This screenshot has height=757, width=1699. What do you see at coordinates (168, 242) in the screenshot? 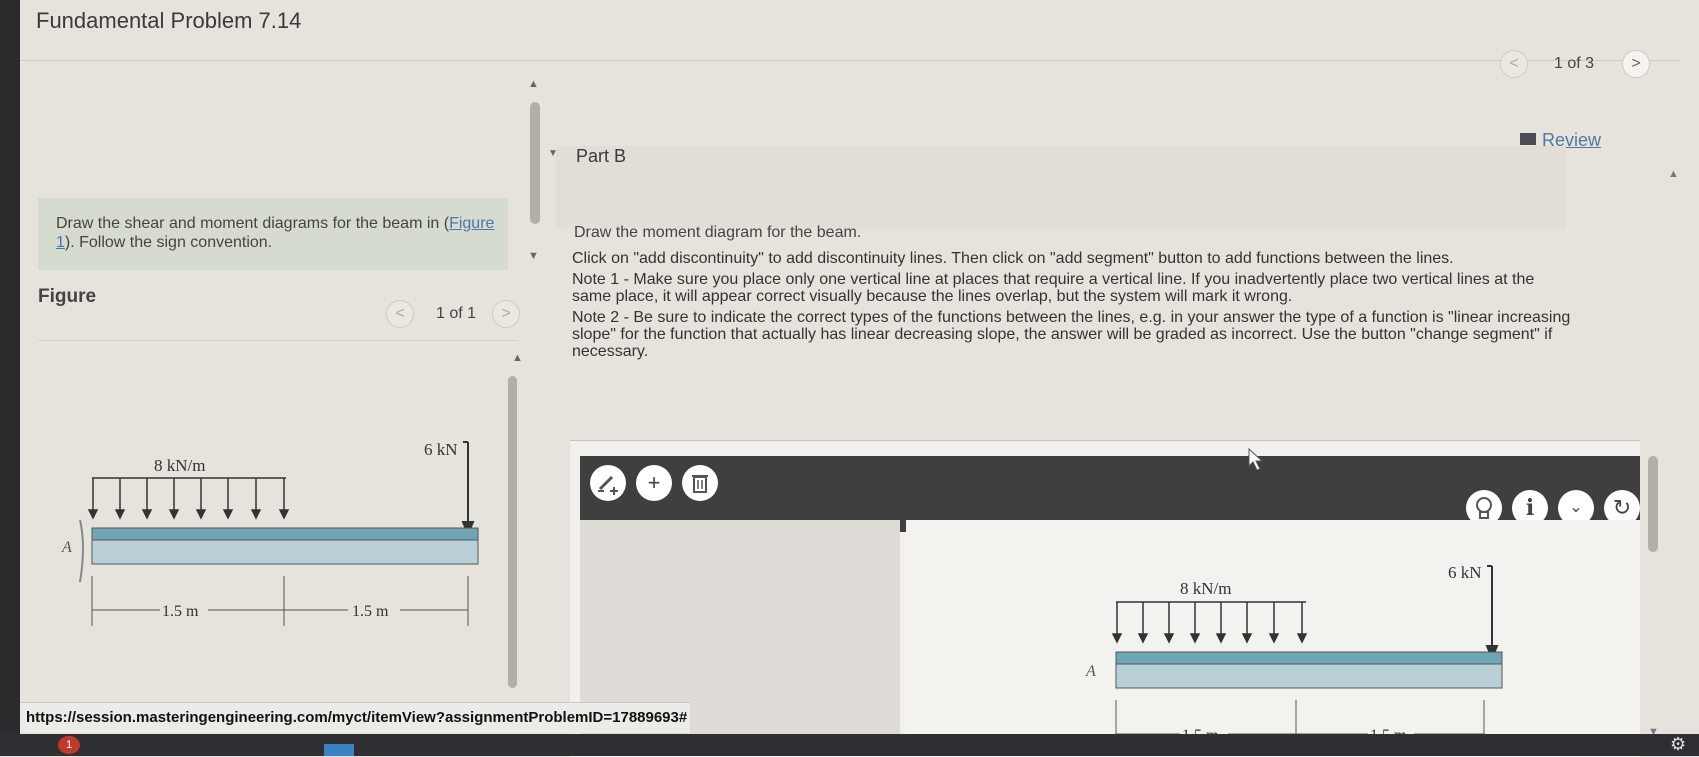
I see `intro-text-end: ). Follow the sign convention.` at bounding box center [168, 242].